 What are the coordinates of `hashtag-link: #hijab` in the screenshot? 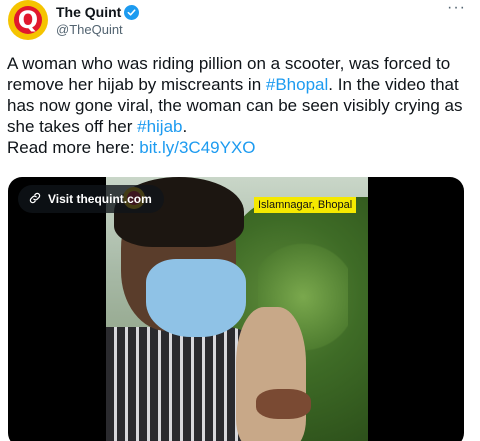 It's located at (159, 126).